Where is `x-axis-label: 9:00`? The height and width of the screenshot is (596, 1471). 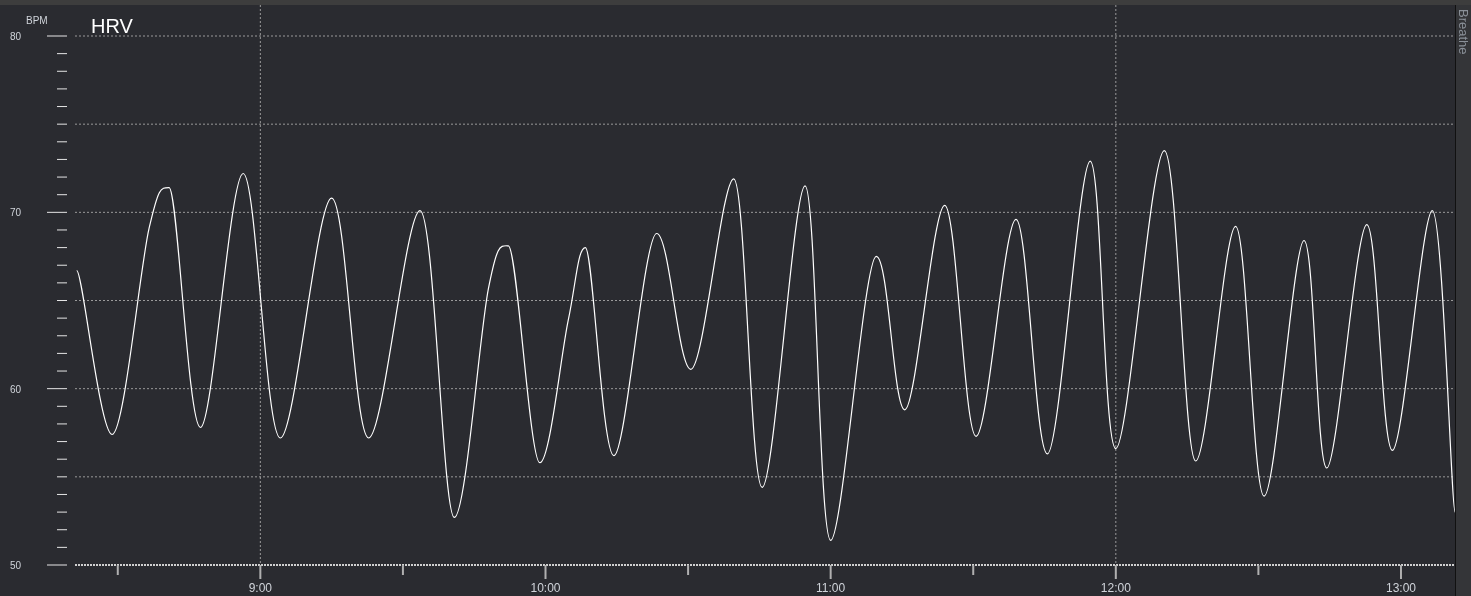
x-axis-label: 9:00 is located at coordinates (260, 588).